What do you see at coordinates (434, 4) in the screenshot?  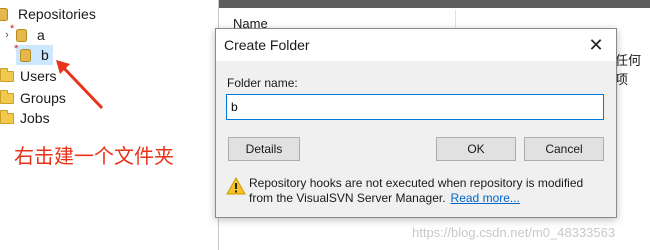 I see `content-titlebar` at bounding box center [434, 4].